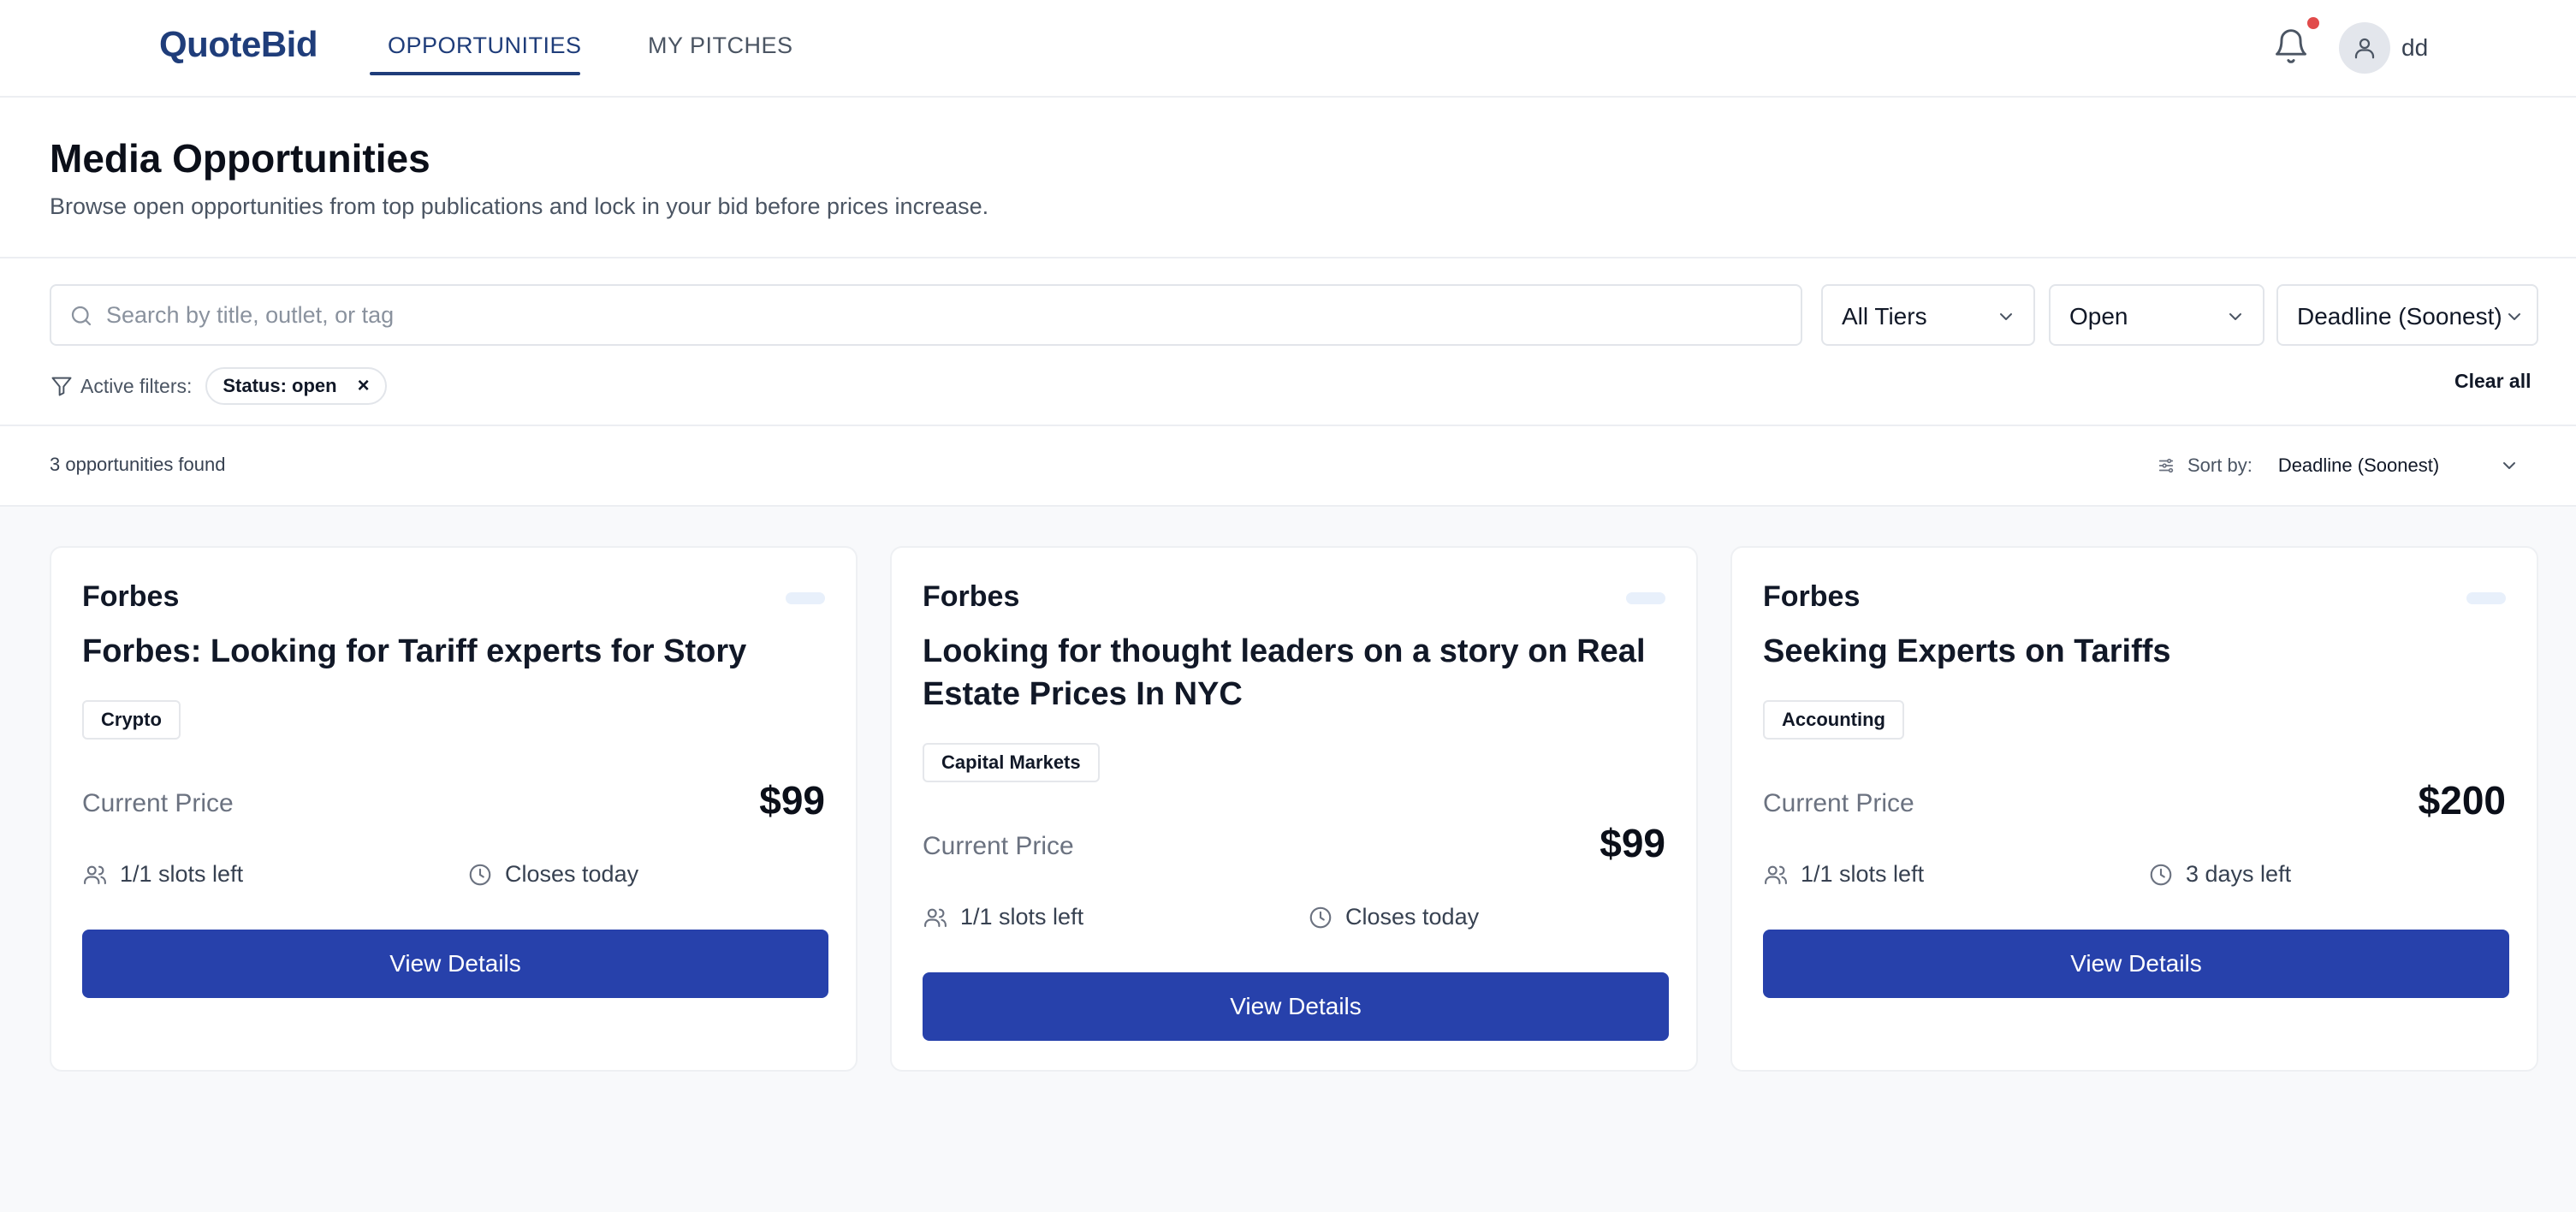 This screenshot has height=1212, width=2576. I want to click on notification-dot, so click(2313, 23).